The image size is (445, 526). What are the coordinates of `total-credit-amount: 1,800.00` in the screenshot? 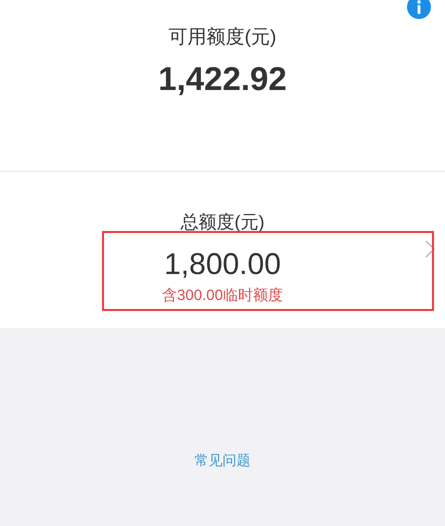 It's located at (222, 265).